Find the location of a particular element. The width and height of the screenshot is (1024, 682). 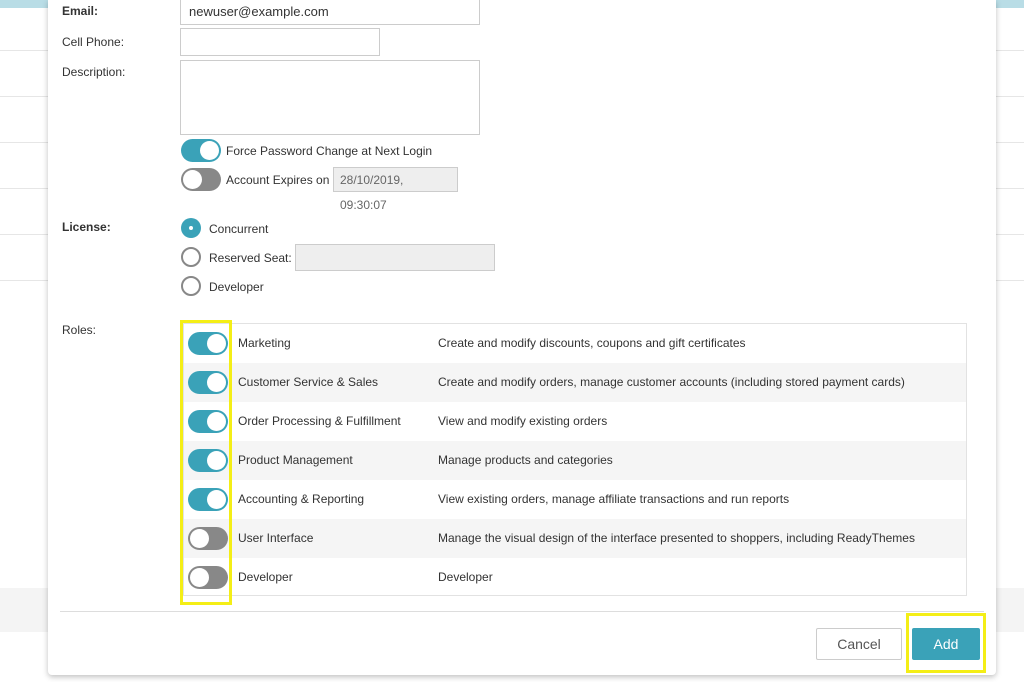

role-marketing-toggle is located at coordinates (208, 343).